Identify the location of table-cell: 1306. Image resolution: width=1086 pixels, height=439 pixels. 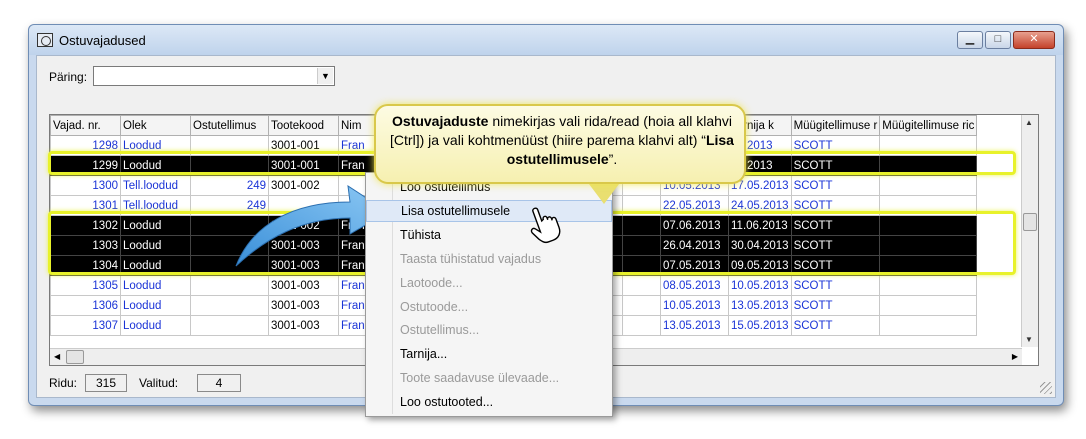
(85, 305).